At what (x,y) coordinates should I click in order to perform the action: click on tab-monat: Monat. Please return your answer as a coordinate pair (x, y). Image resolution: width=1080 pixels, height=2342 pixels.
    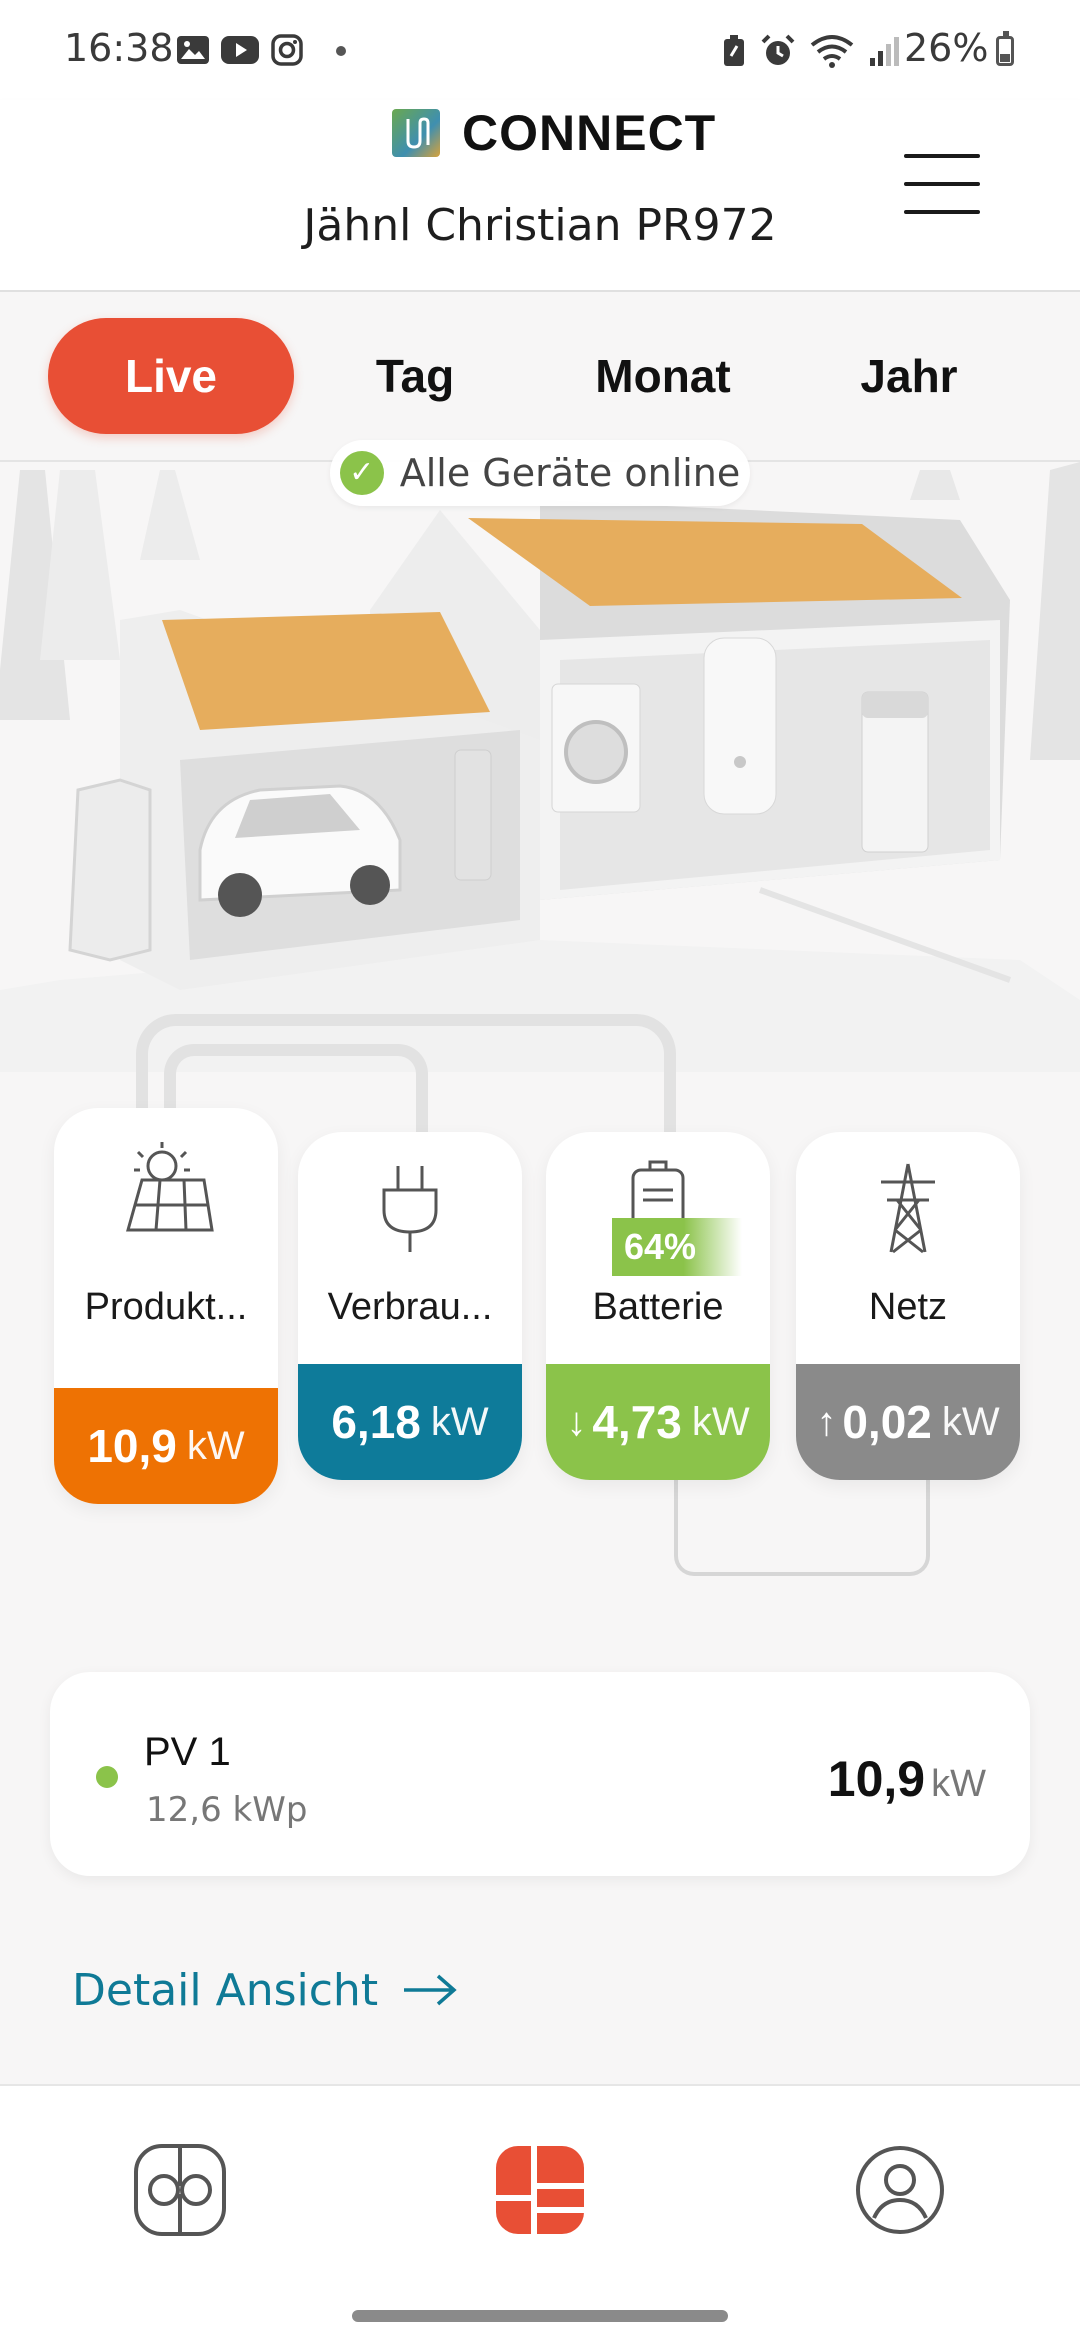
    Looking at the image, I should click on (663, 376).